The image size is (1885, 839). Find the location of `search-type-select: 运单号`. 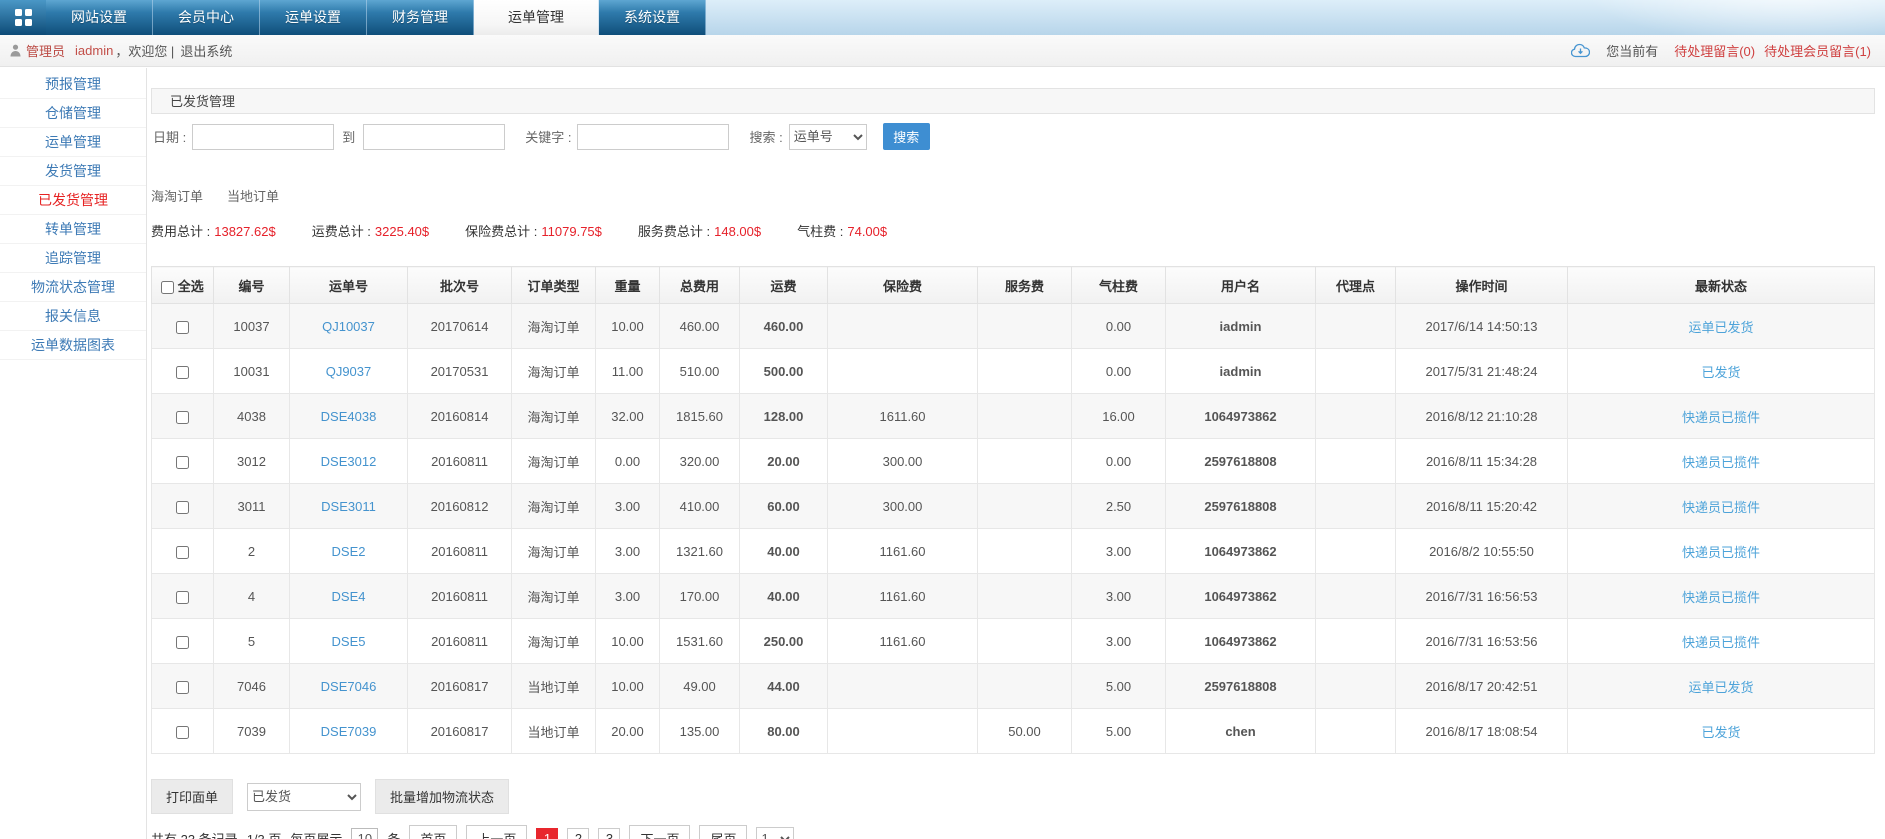

search-type-select: 运单号 is located at coordinates (827, 136).